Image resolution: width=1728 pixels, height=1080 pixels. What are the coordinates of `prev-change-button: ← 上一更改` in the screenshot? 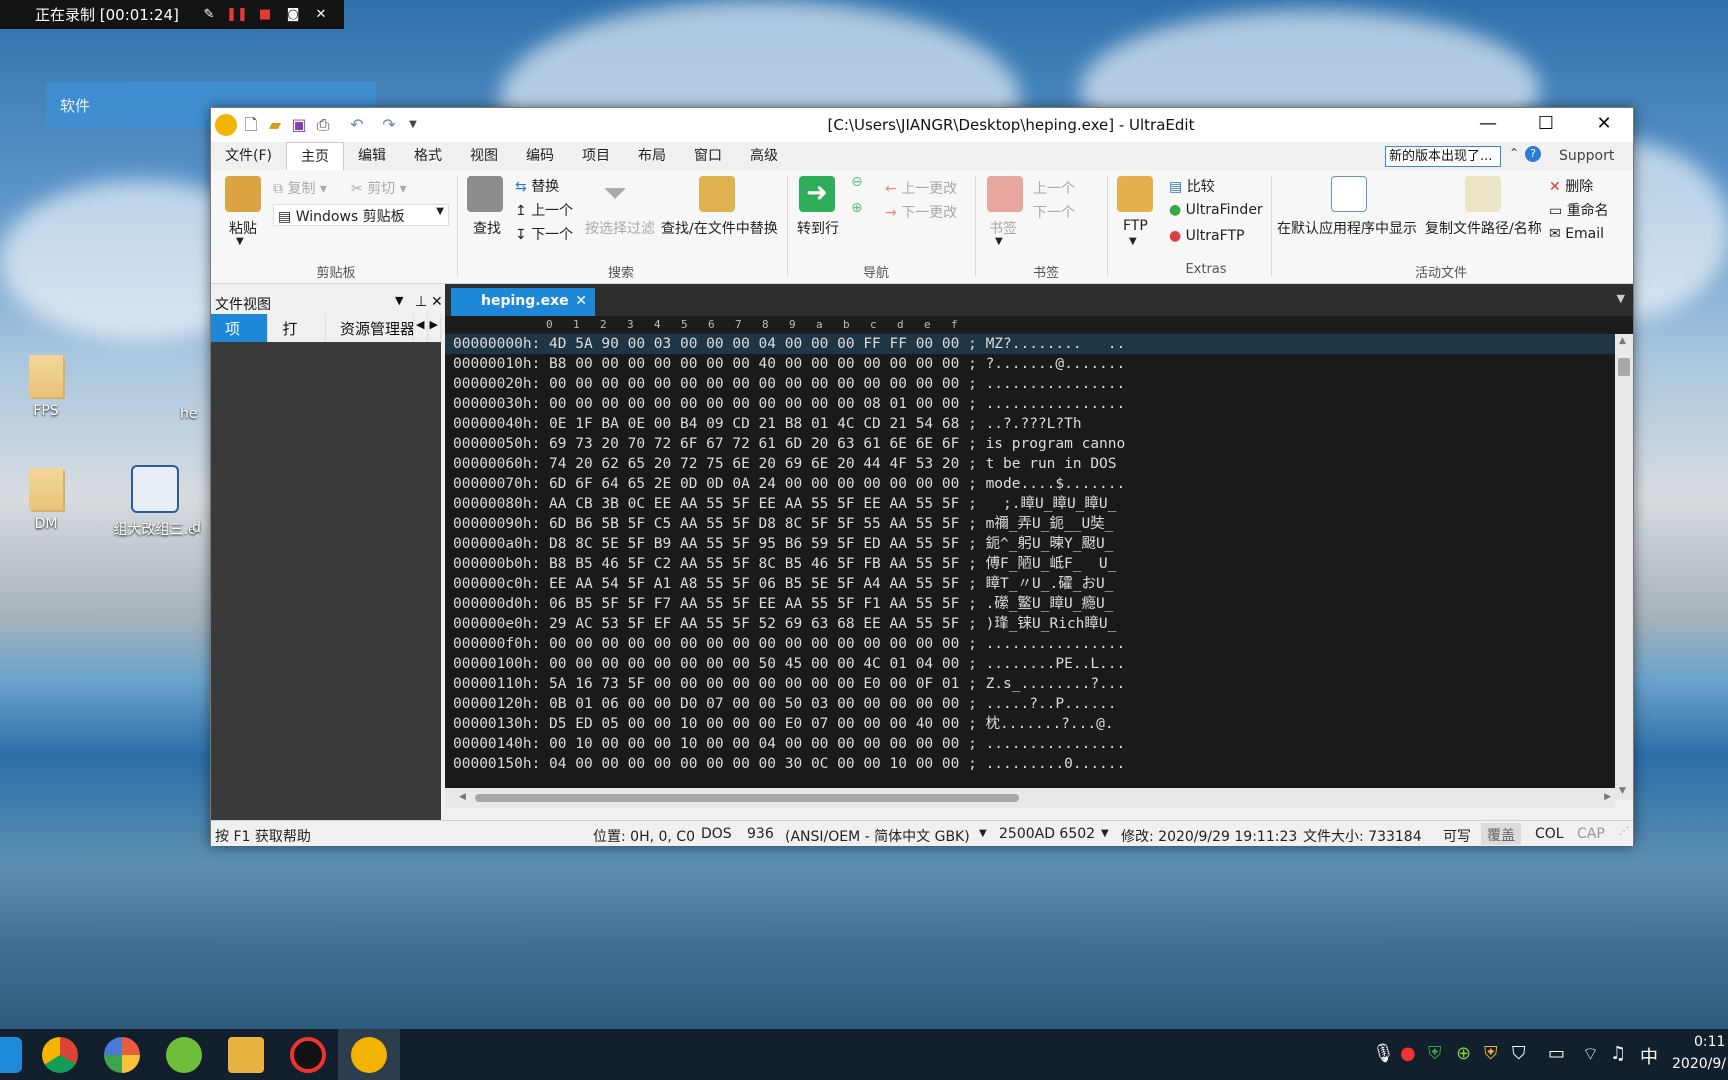 It's located at (921, 188).